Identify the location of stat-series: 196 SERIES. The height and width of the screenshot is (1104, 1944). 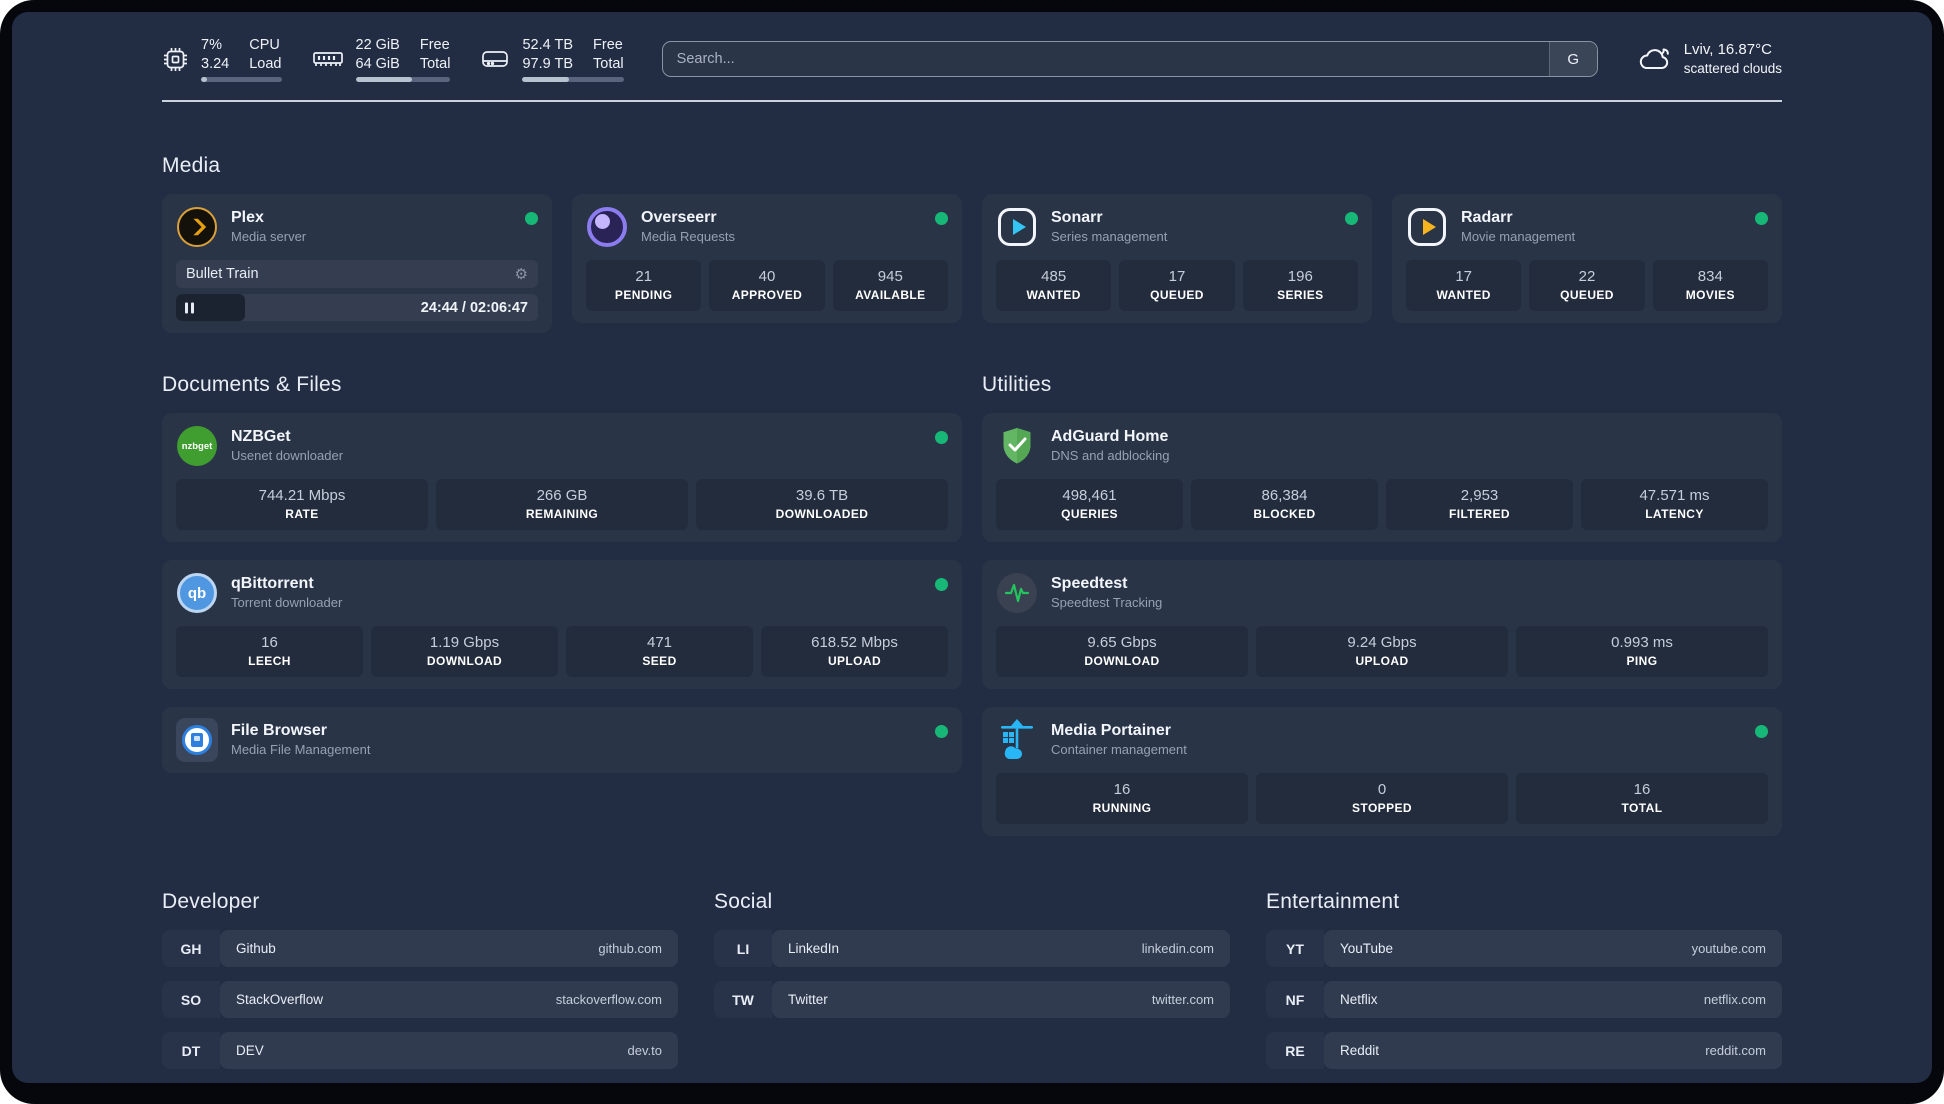
(1300, 285).